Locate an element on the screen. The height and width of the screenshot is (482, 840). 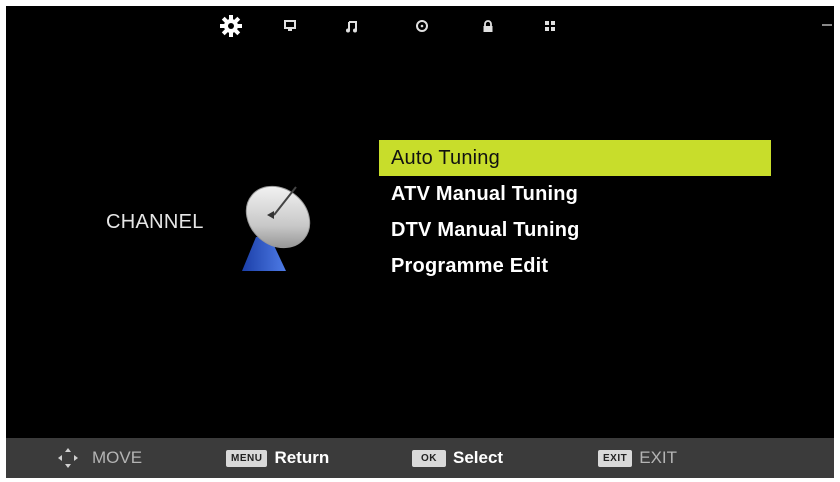
section-title: CHANNEL is located at coordinates (155, 222).